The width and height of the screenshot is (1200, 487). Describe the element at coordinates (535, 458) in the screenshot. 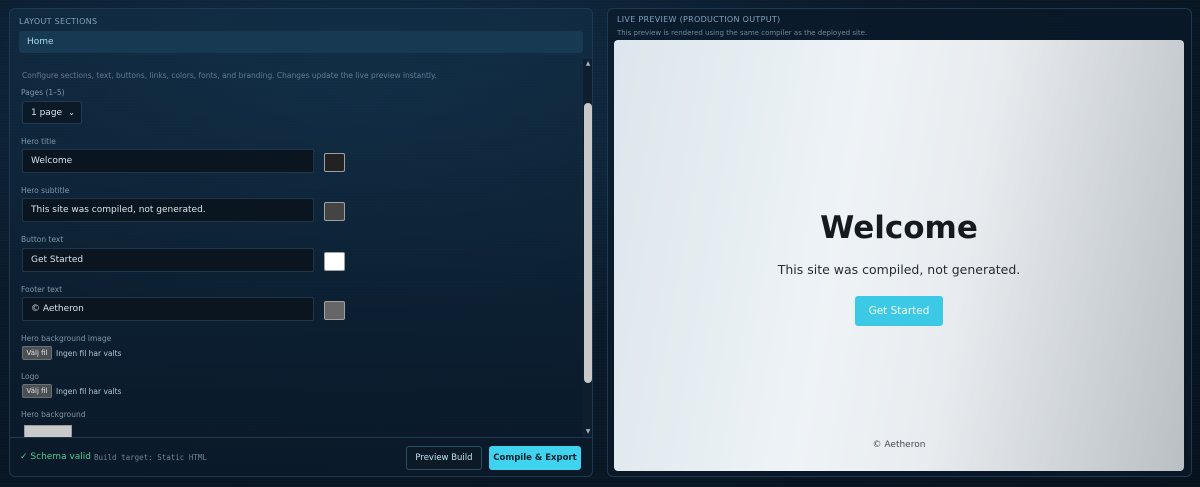

I see `compile-export-button: Compile & Export` at that location.